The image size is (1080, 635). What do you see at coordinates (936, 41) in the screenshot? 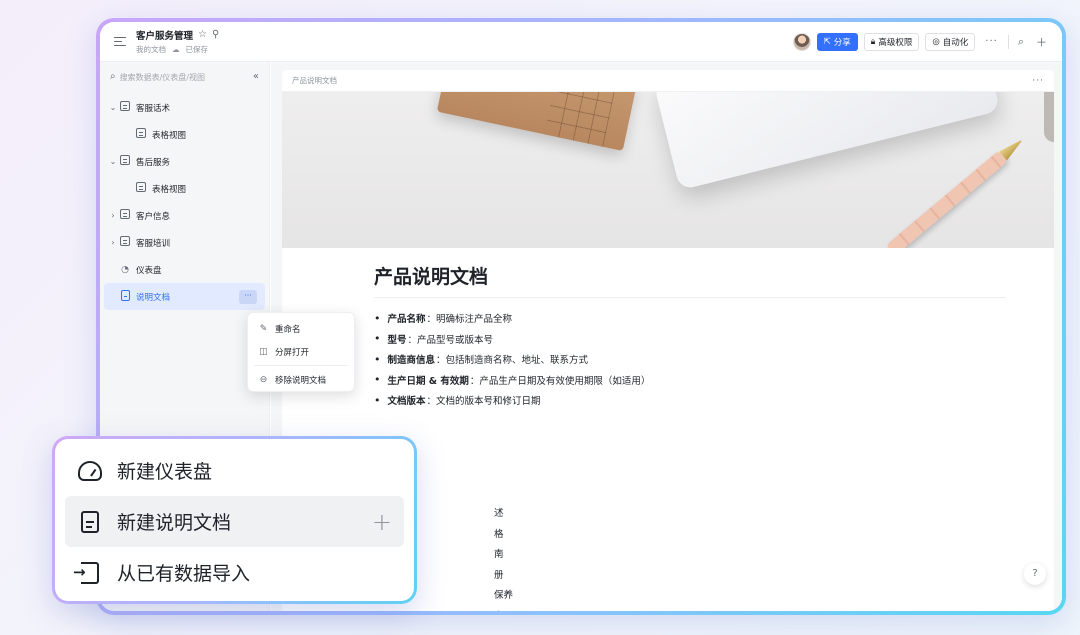
I see `automation-icon: ◎` at bounding box center [936, 41].